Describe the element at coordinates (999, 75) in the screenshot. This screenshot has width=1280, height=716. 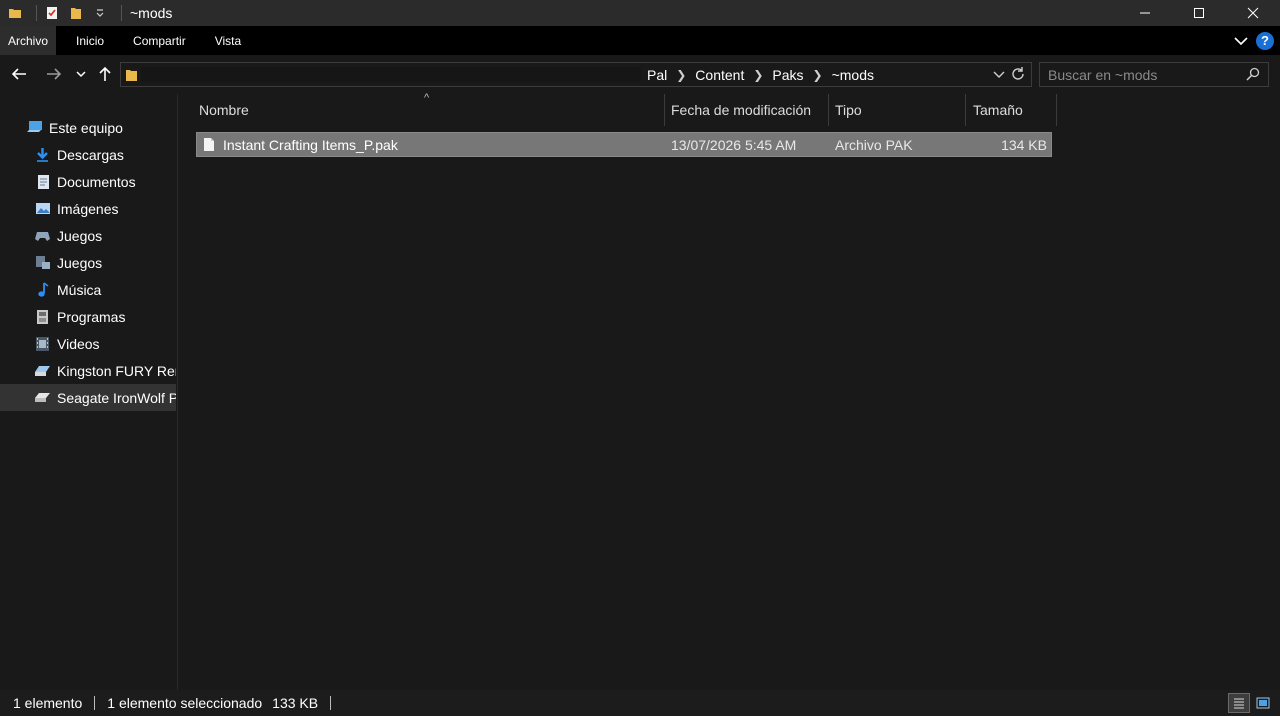
I see `address-dropdown-icon` at that location.